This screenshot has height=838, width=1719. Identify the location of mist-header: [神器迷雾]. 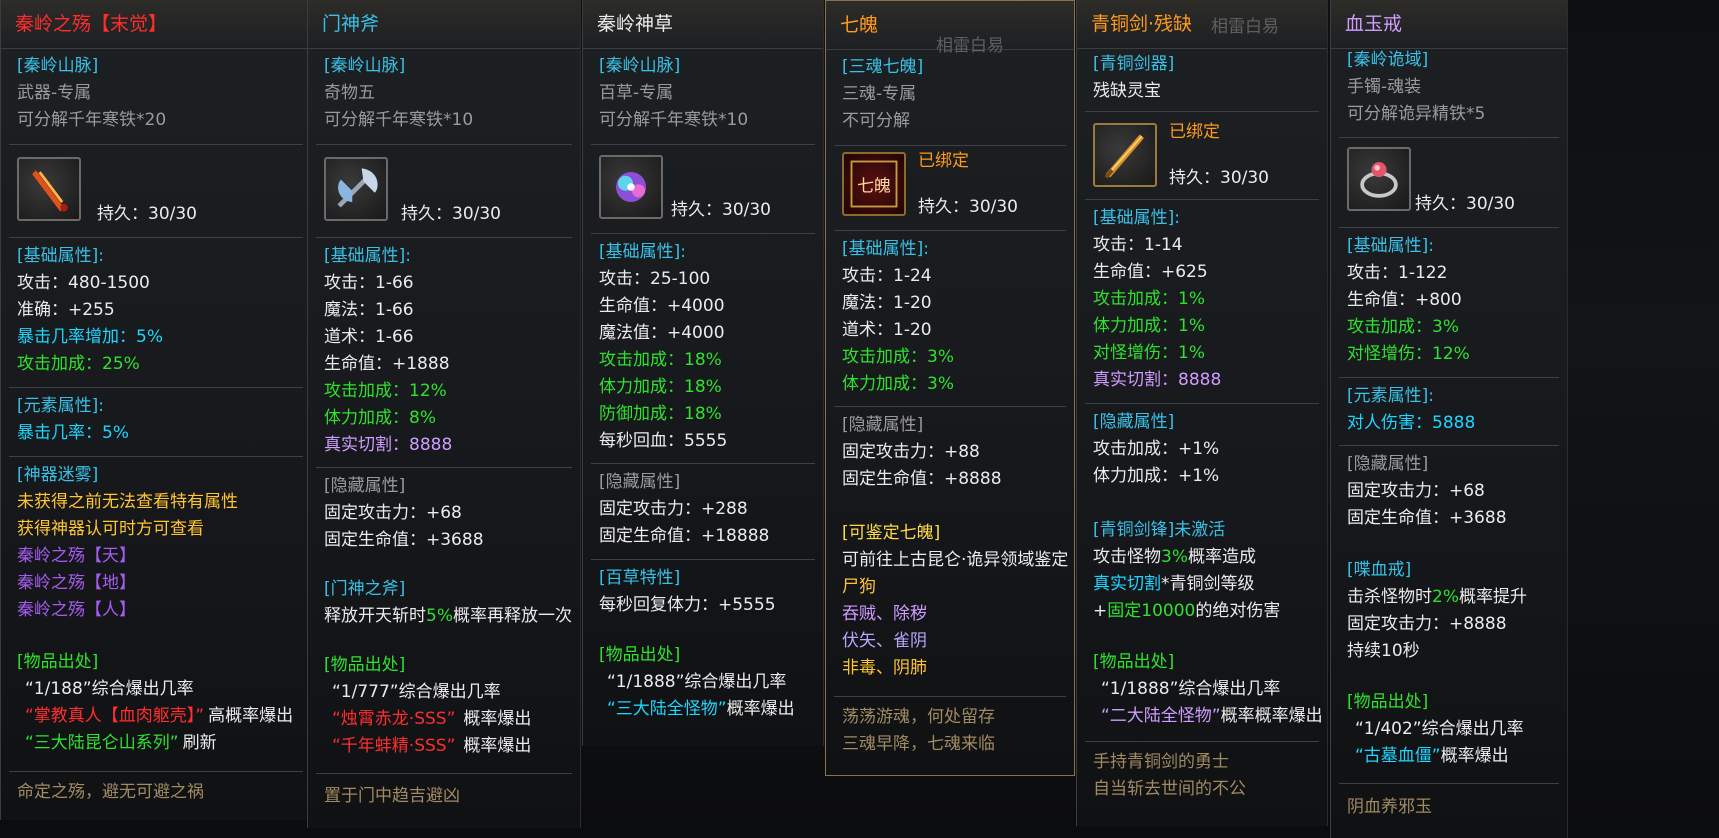
(58, 475).